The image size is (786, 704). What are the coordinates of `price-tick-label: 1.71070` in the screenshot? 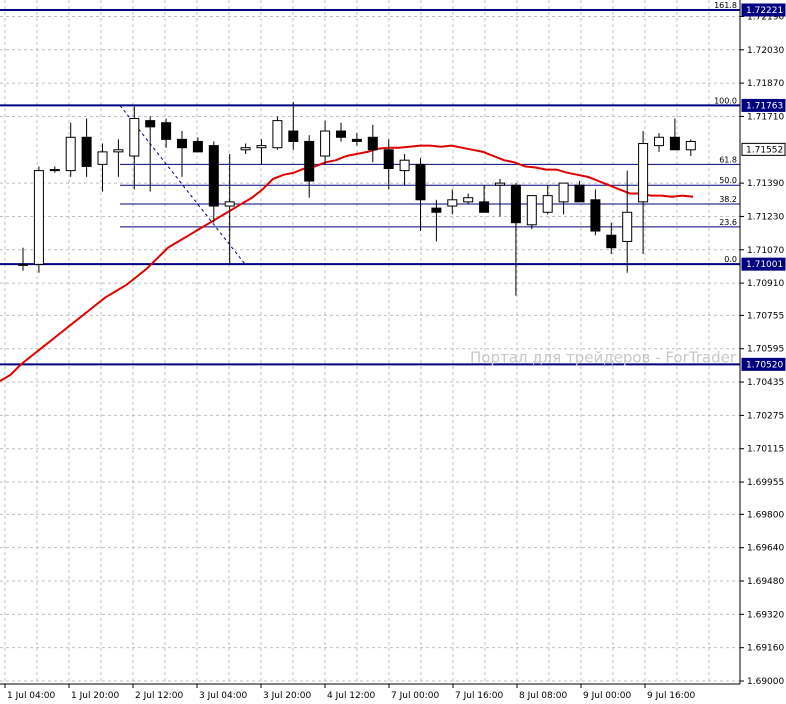 It's located at (765, 251).